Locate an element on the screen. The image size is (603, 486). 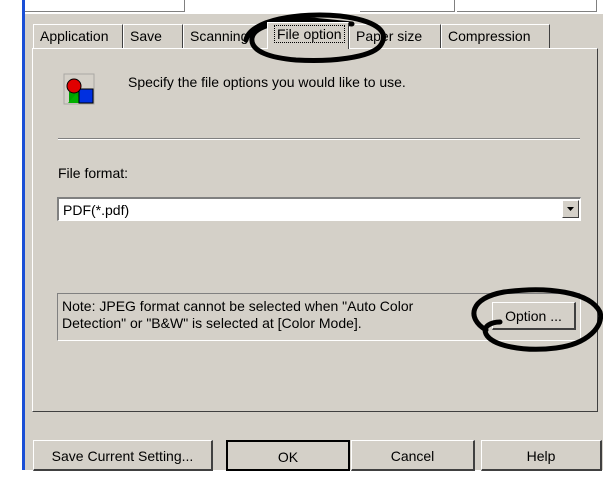
tab-save: Save is located at coordinates (153, 36).